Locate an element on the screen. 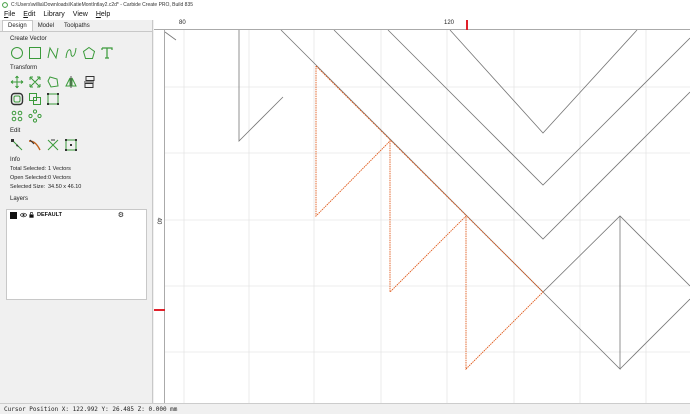 This screenshot has height=414, width=690. text-icon is located at coordinates (106, 52).